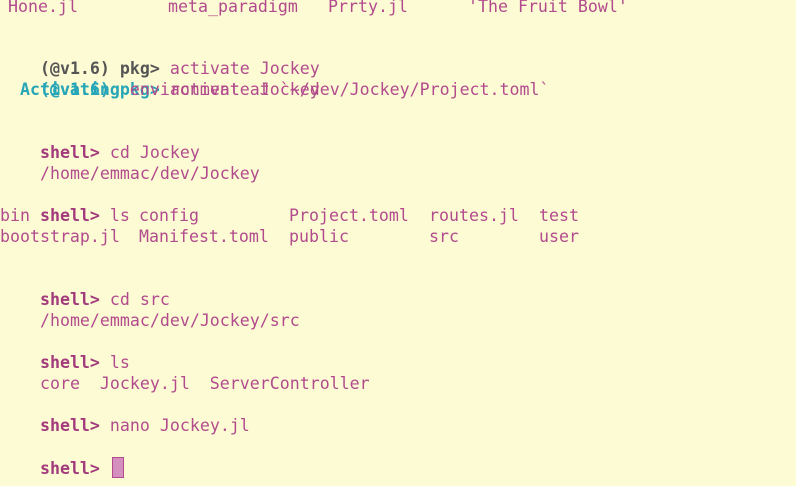 Image resolution: width=796 pixels, height=486 pixels. What do you see at coordinates (233, 8) in the screenshot?
I see `file-entry: meta_paradigm` at bounding box center [233, 8].